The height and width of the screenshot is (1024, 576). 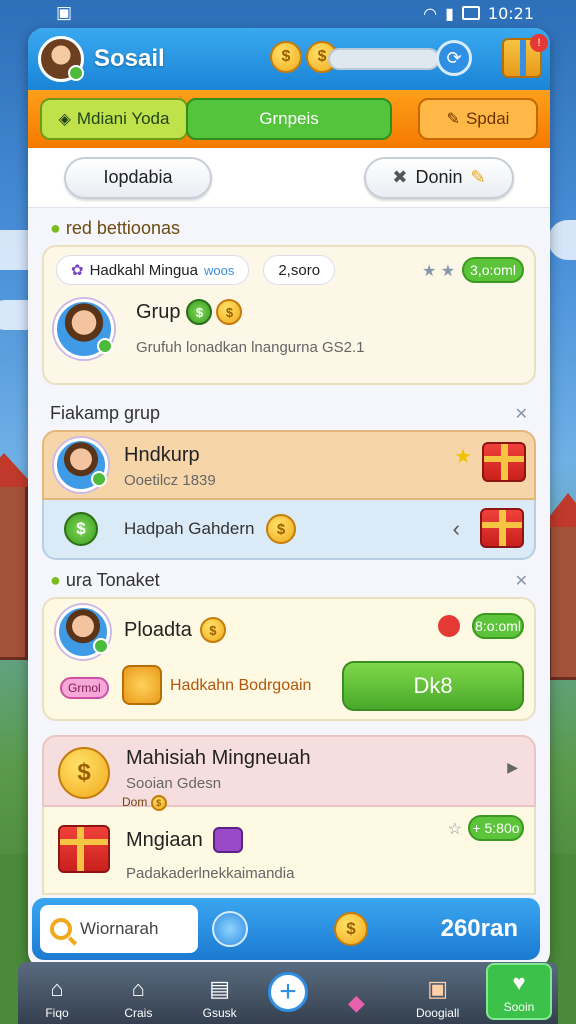 What do you see at coordinates (479, 928) in the screenshot?
I see `balance-amount: 260ran` at bounding box center [479, 928].